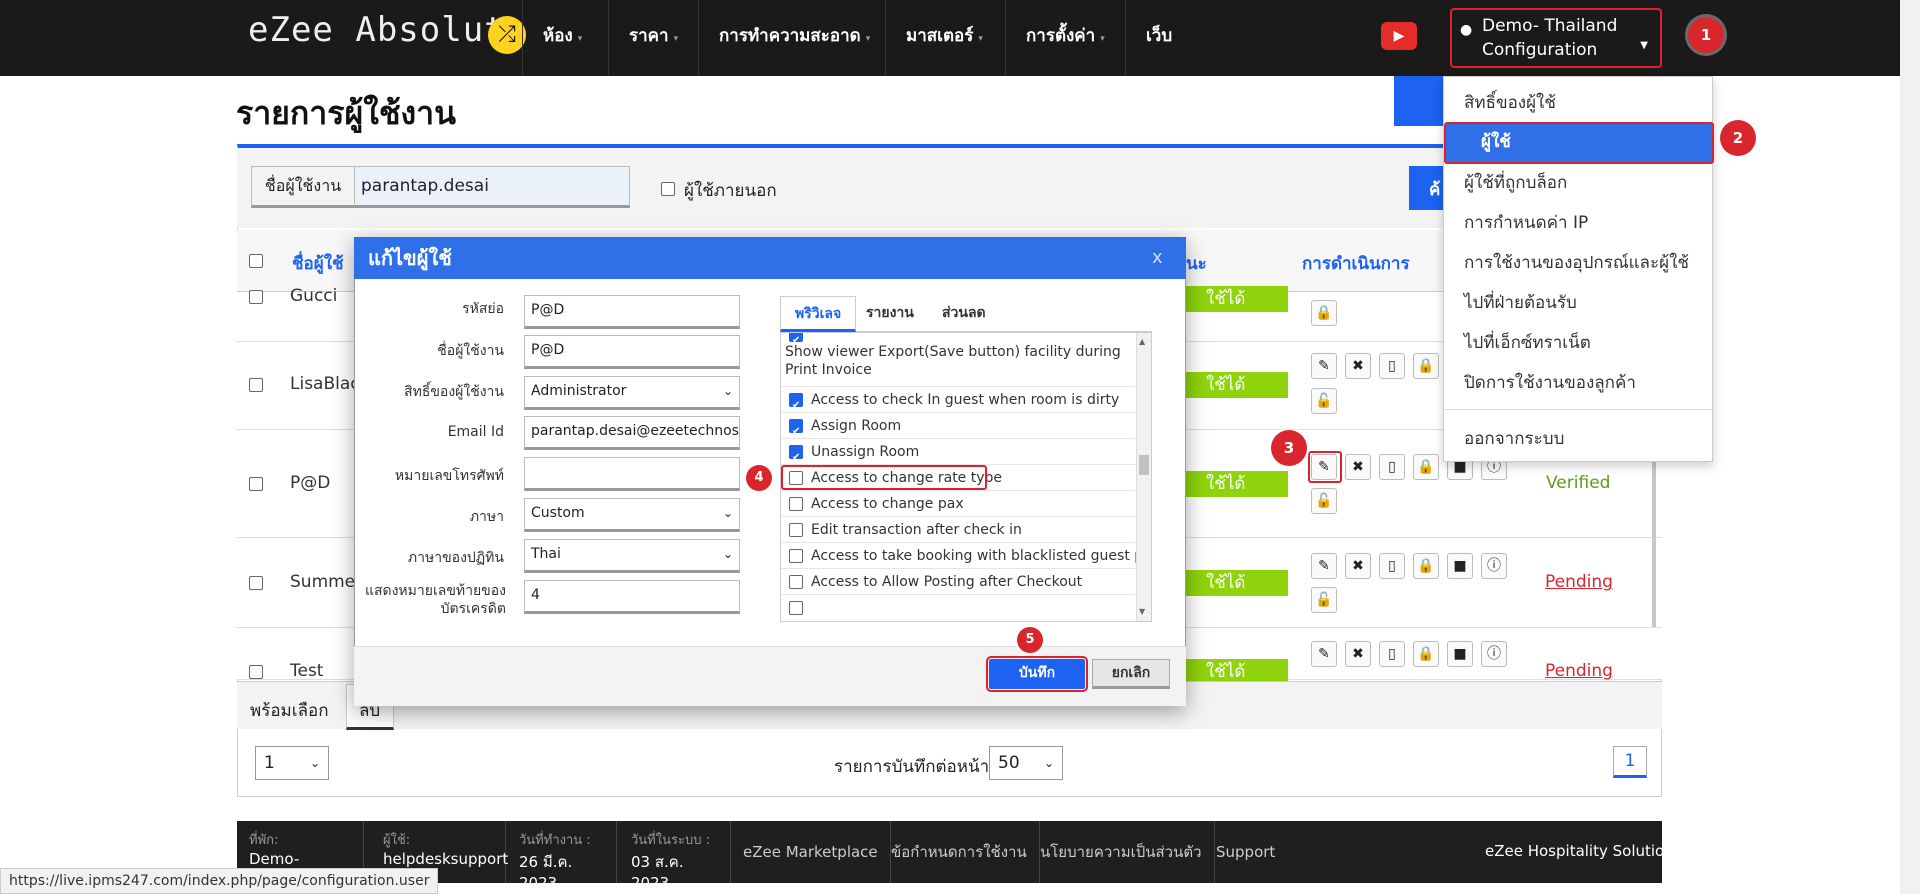 The width and height of the screenshot is (1920, 894). What do you see at coordinates (818, 314) in the screenshot?
I see `tab-privilege: พริวิเลจ` at bounding box center [818, 314].